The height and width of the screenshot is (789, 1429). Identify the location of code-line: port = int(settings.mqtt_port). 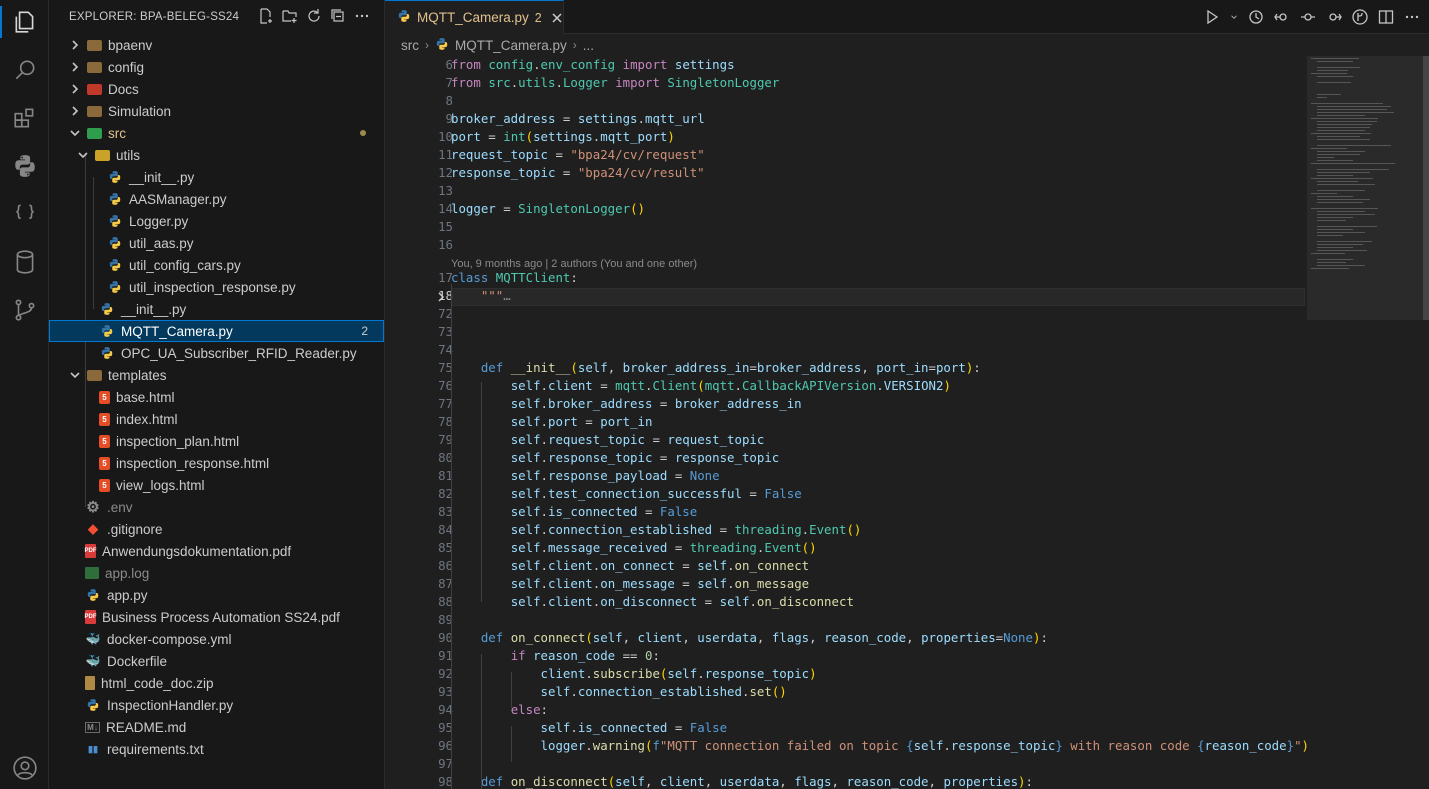
(563, 136).